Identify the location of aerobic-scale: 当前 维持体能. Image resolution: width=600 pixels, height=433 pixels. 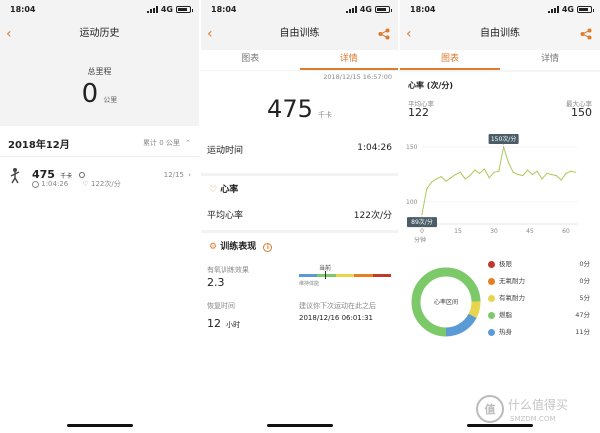
(345, 275).